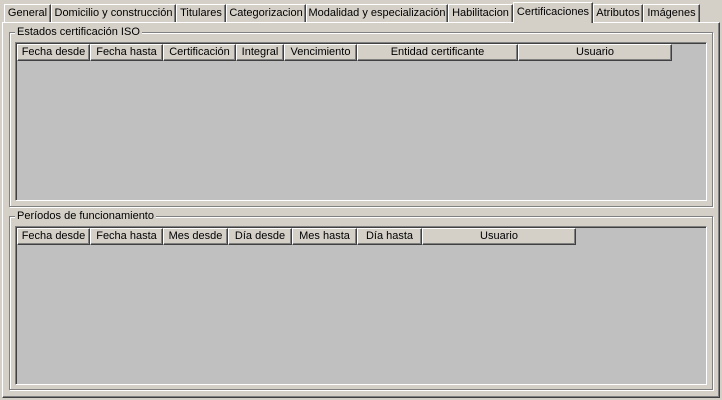 This screenshot has height=400, width=722. I want to click on iso-certification-group-title: Estados certificación ISO, so click(78, 32).